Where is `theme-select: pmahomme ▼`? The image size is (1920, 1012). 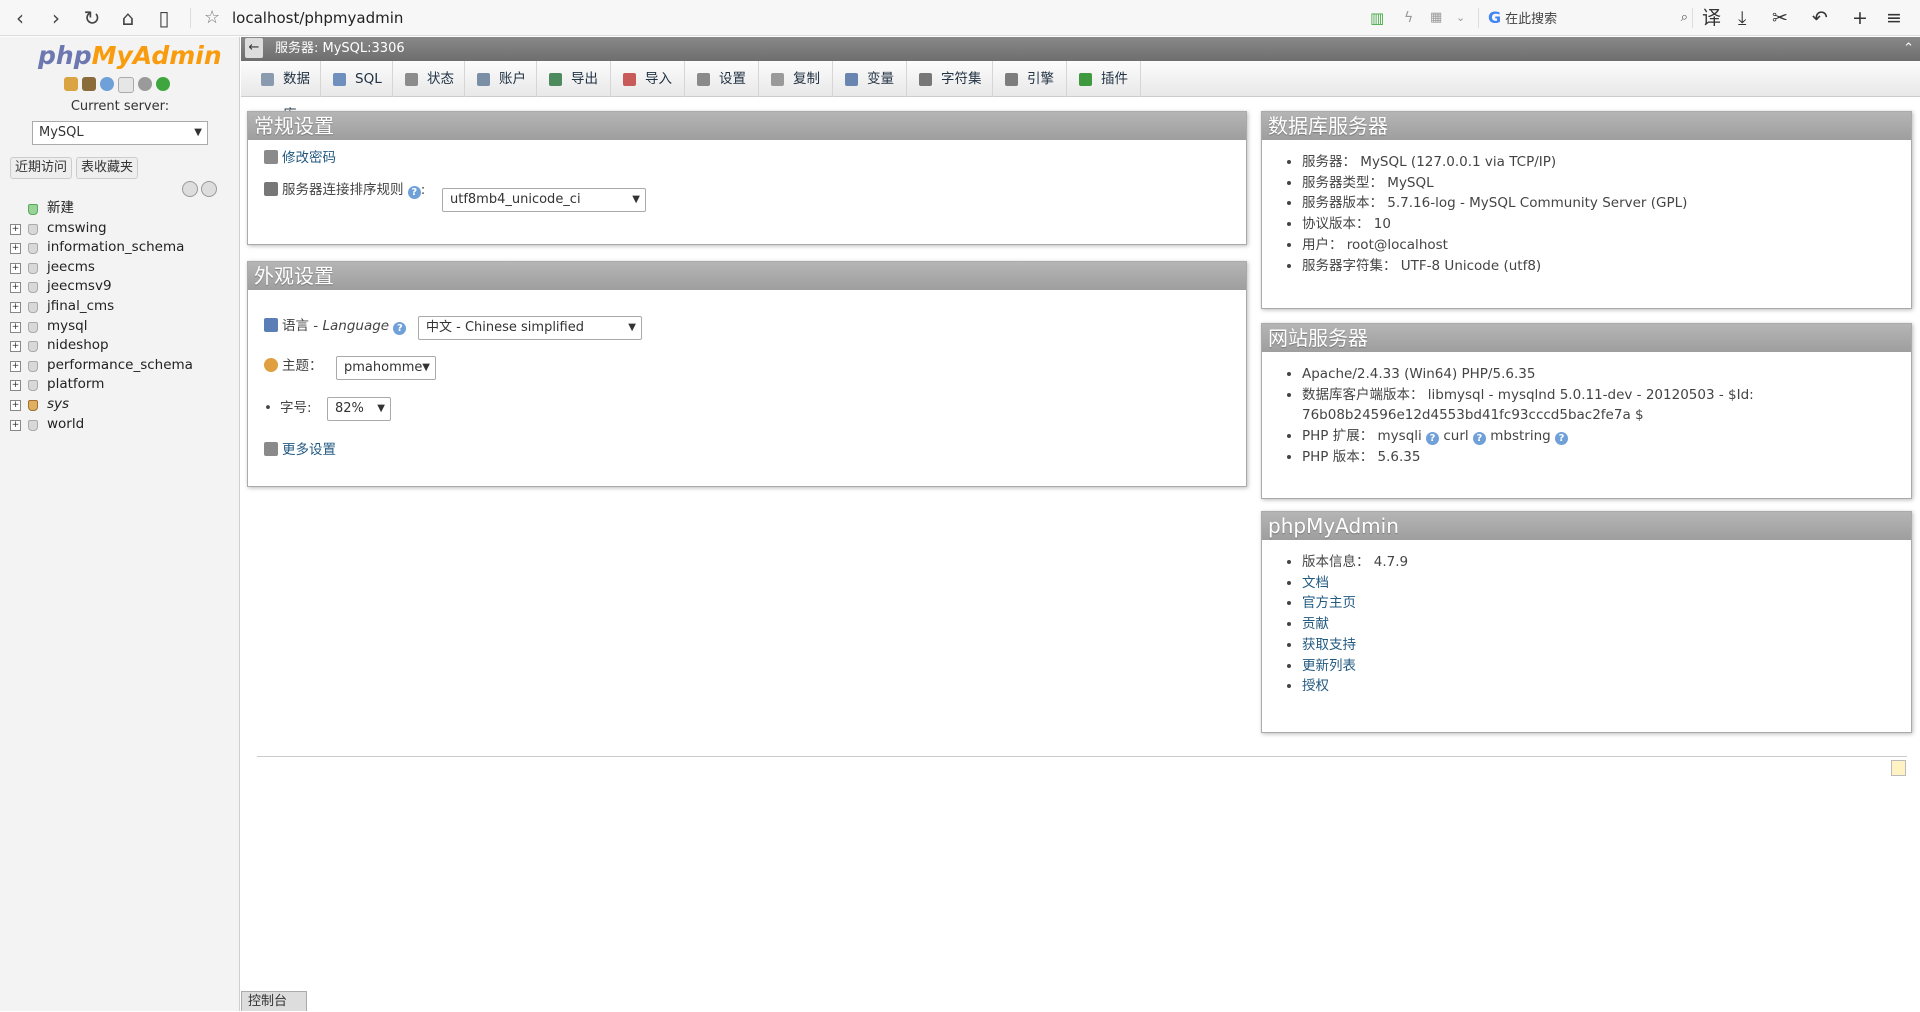
theme-select: pmahomme ▼ is located at coordinates (386, 368).